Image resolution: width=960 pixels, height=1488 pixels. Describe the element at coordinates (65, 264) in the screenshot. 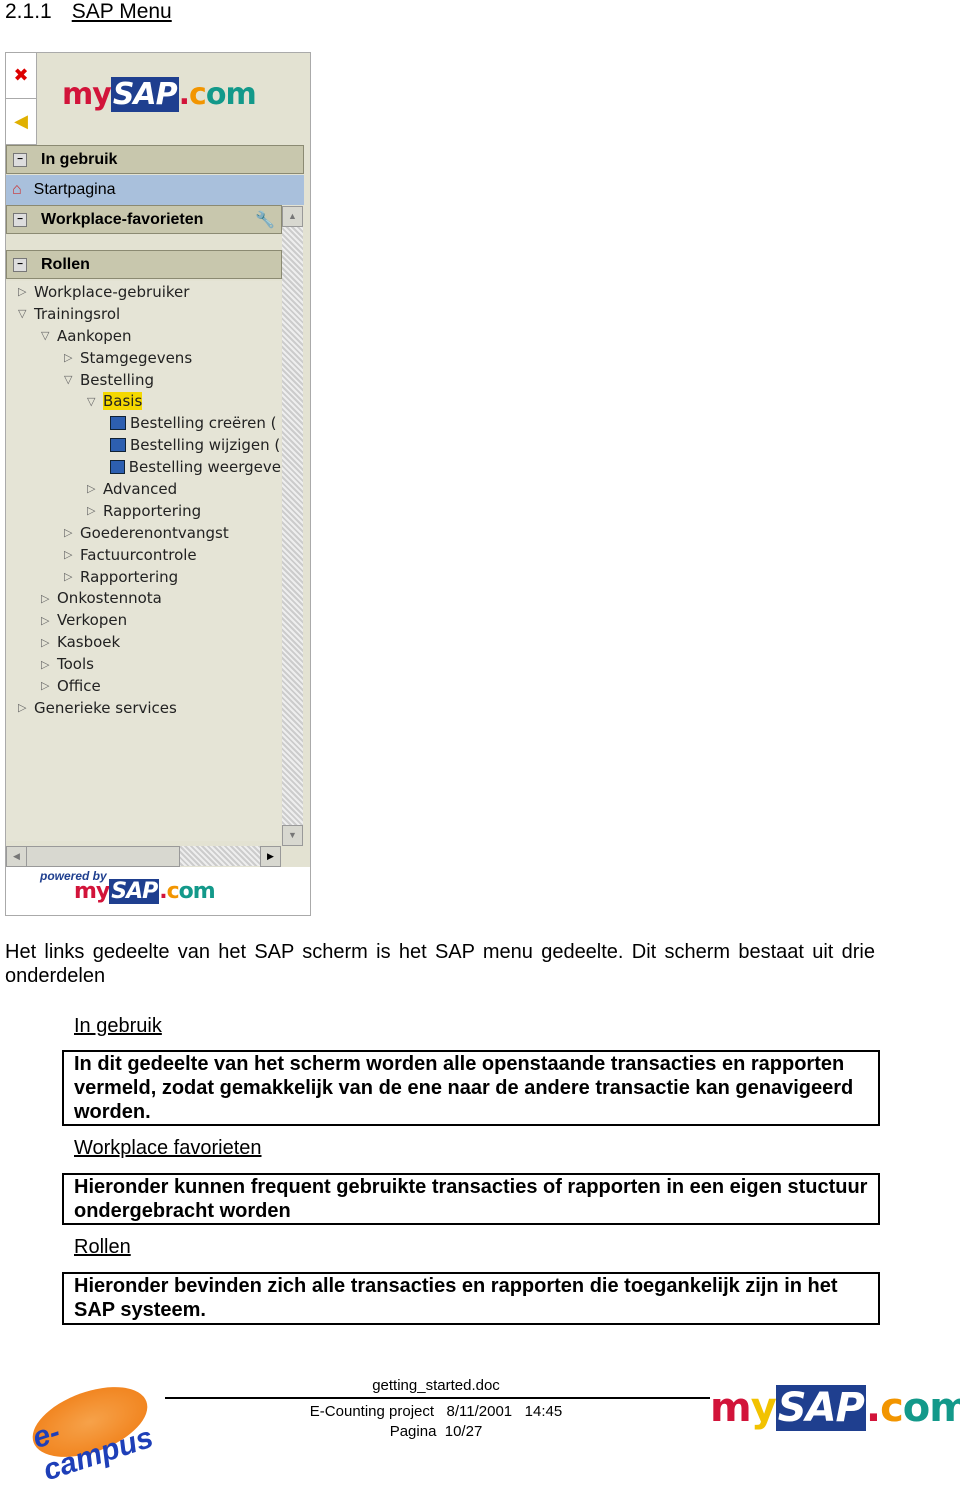

I see `section-label: Rollen` at that location.